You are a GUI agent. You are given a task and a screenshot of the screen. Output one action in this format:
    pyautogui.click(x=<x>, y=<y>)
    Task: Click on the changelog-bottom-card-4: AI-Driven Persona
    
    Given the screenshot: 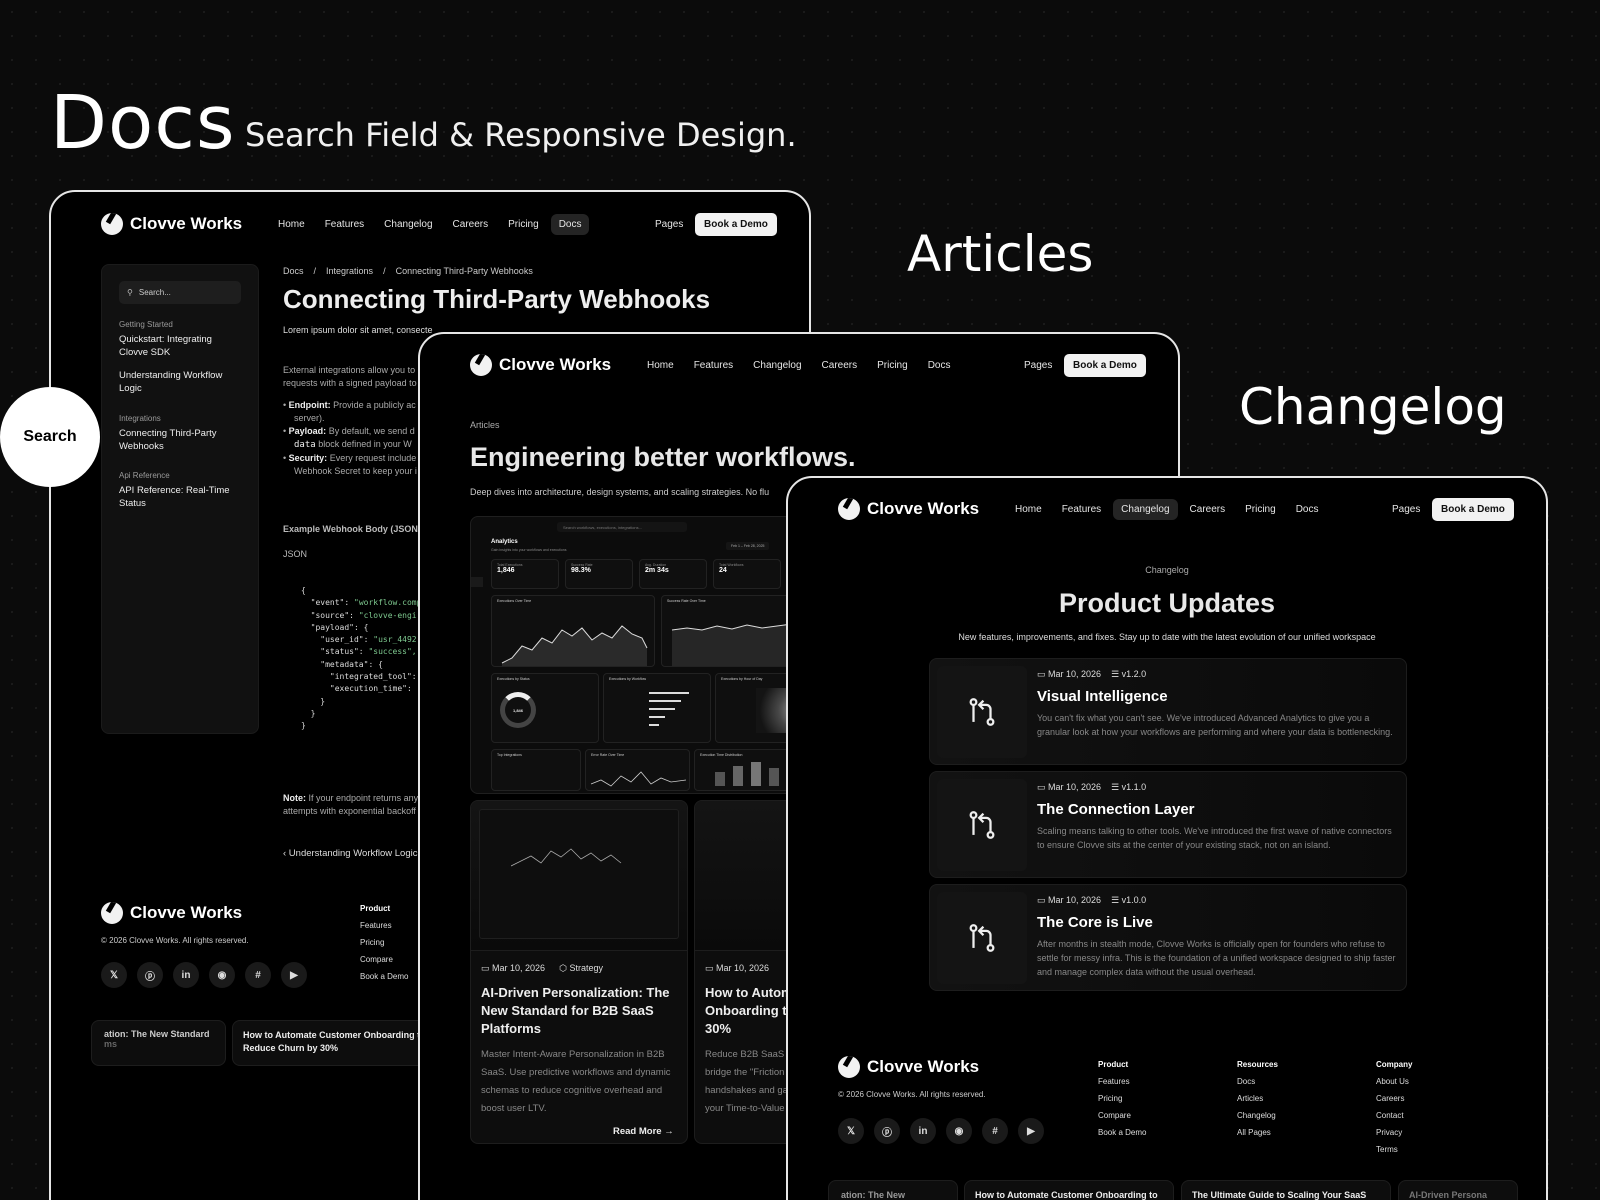 What is the action you would take?
    pyautogui.click(x=1458, y=1190)
    